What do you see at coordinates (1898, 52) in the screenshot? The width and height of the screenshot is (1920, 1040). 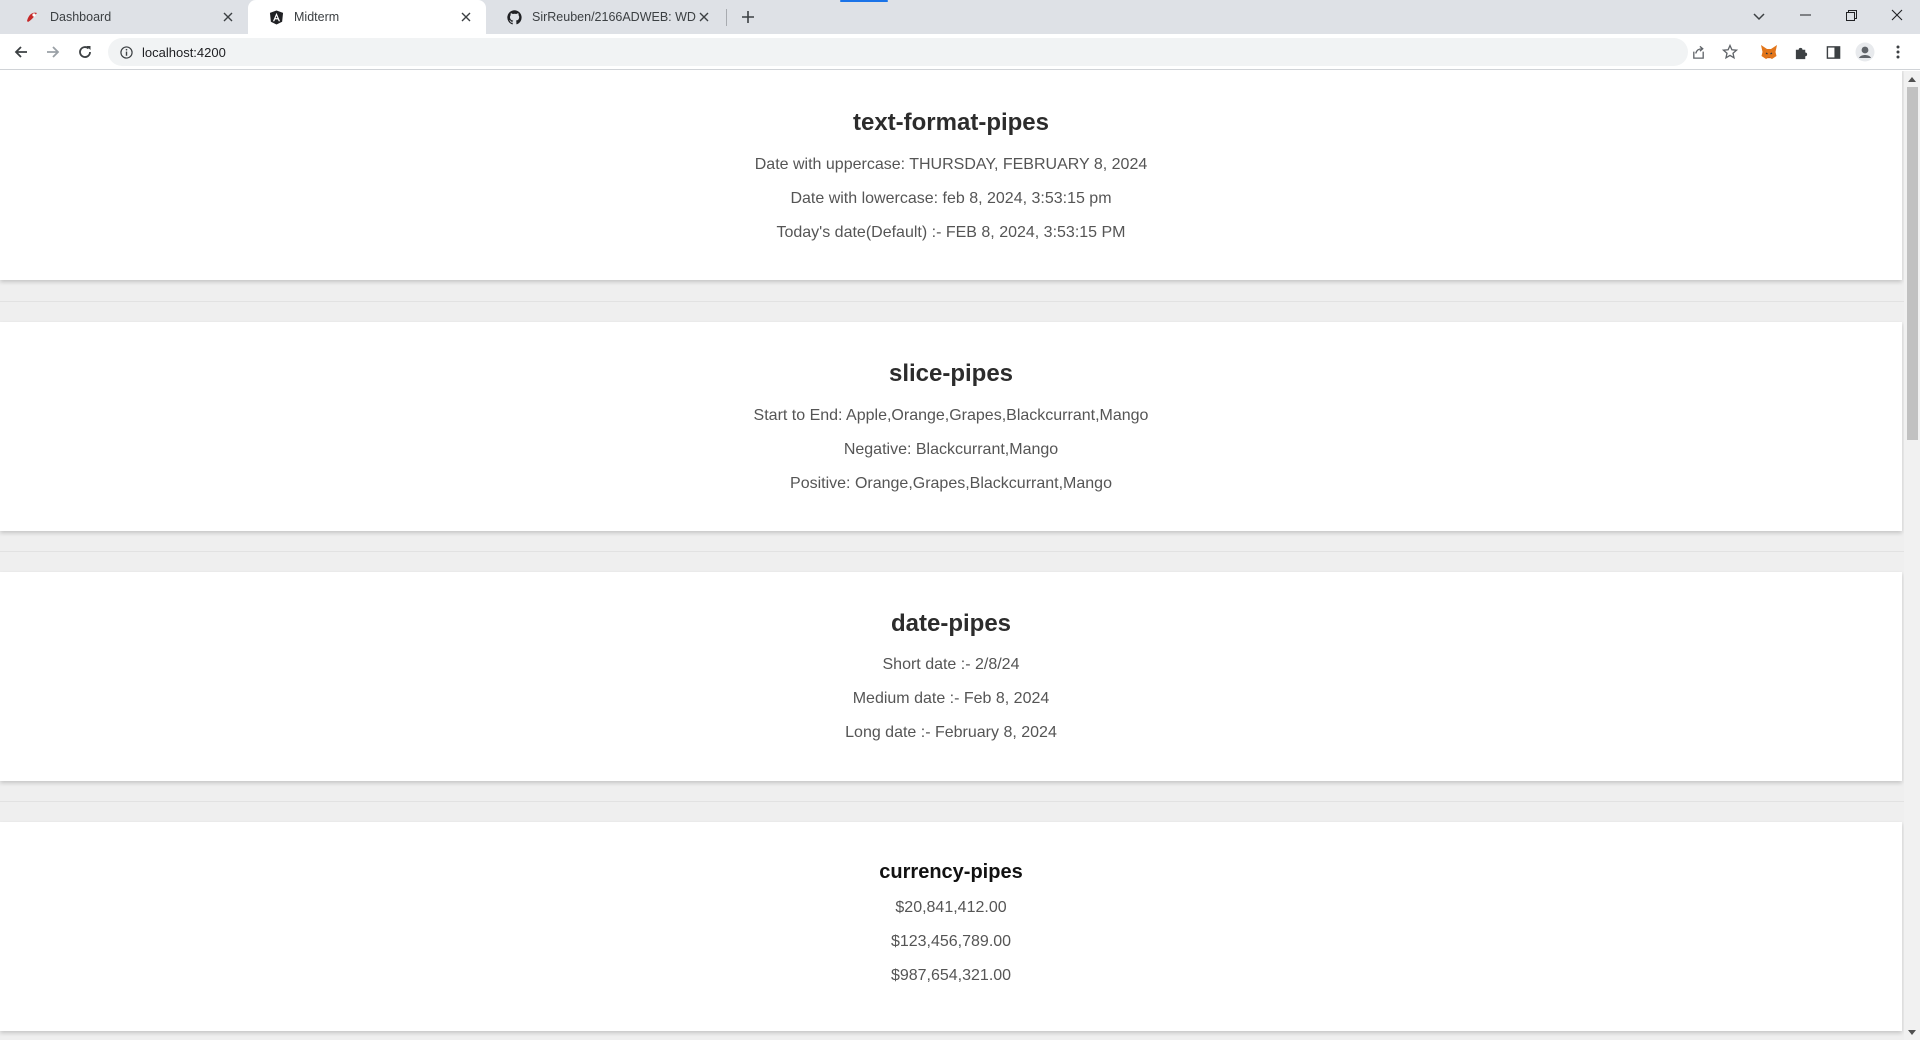 I see `menu-kebab-icon` at bounding box center [1898, 52].